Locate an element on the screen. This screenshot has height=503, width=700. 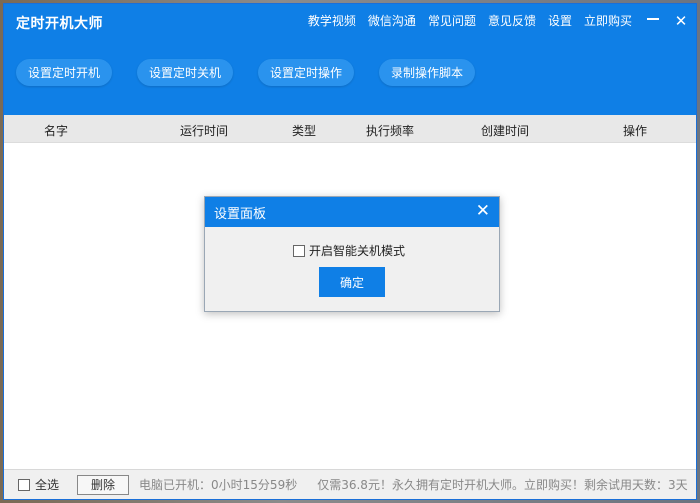
toolbar: 设置定时开机 设置定时关机 设置定时操作 录制操作脚本 is located at coordinates (258, 72).